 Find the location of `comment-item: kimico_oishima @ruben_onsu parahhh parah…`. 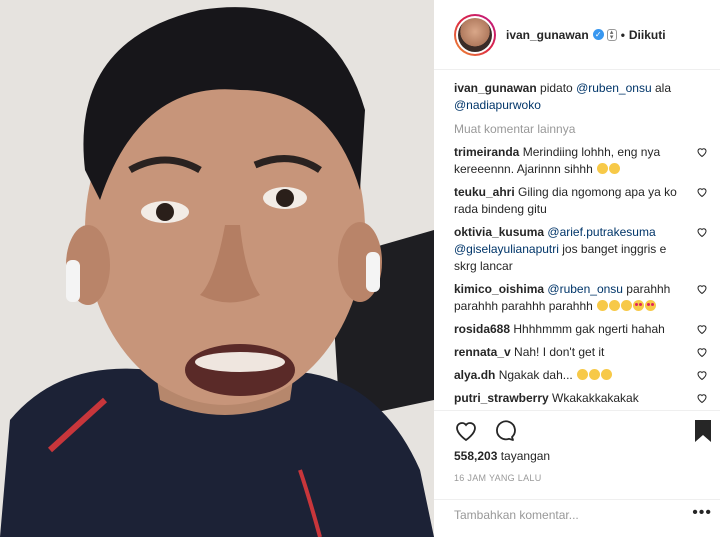

comment-item: kimico_oishima @ruben_onsu parahhh parah… is located at coordinates (585, 298).